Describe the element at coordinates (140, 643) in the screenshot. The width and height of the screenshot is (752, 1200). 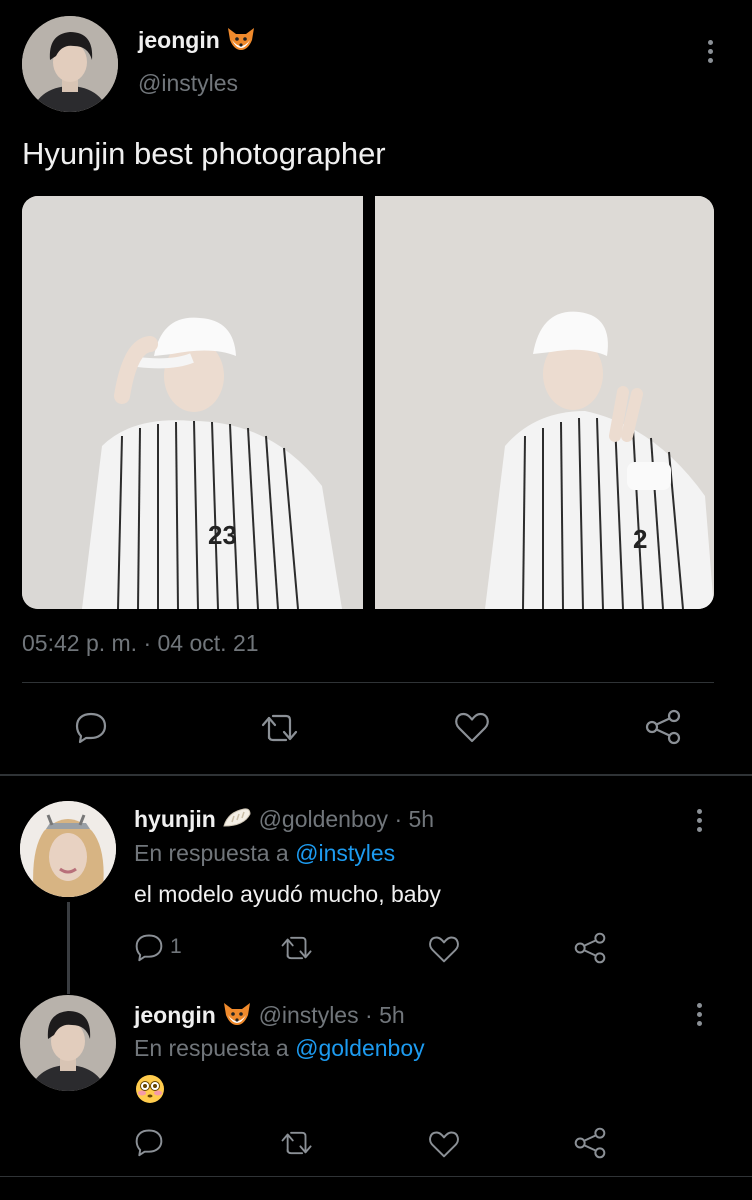
I see `tweet-timestamp: 05:42 p. m. · 04 oct. 21` at that location.